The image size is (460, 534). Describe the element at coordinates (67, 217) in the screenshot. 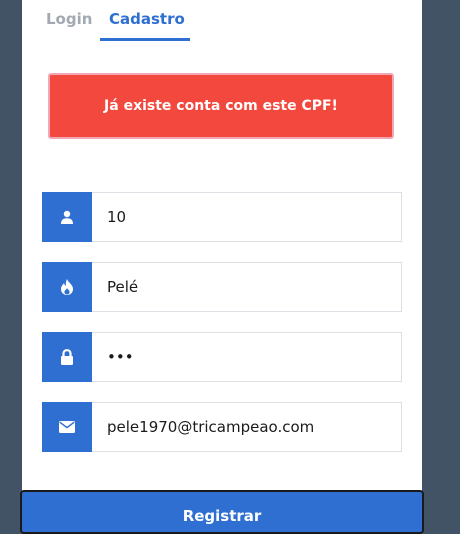

I see `user-icon` at that location.